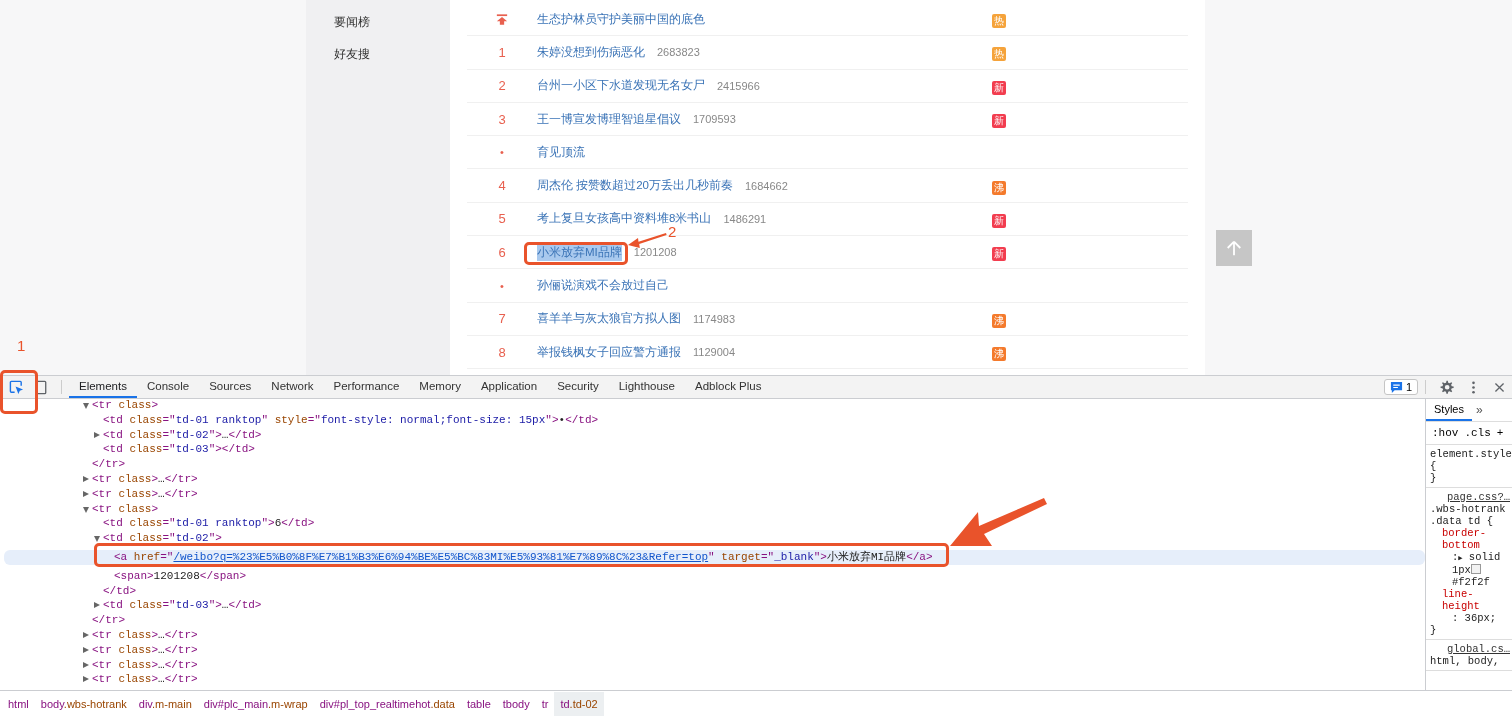  I want to click on topic-link: 生态护林员守护美丽中国的底色, so click(621, 19).